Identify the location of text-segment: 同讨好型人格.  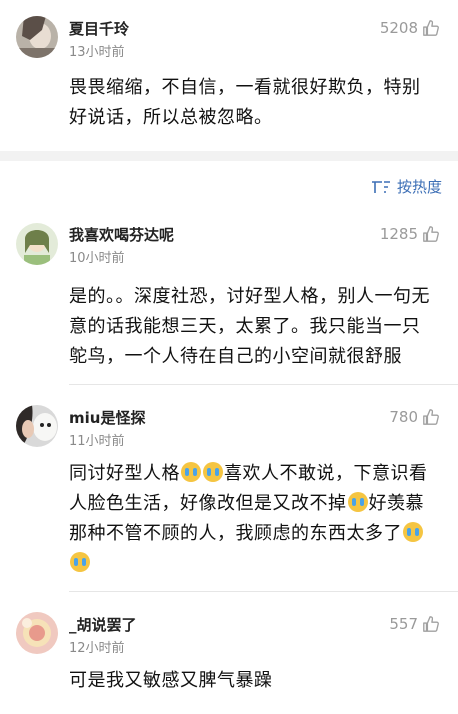
(124, 473).